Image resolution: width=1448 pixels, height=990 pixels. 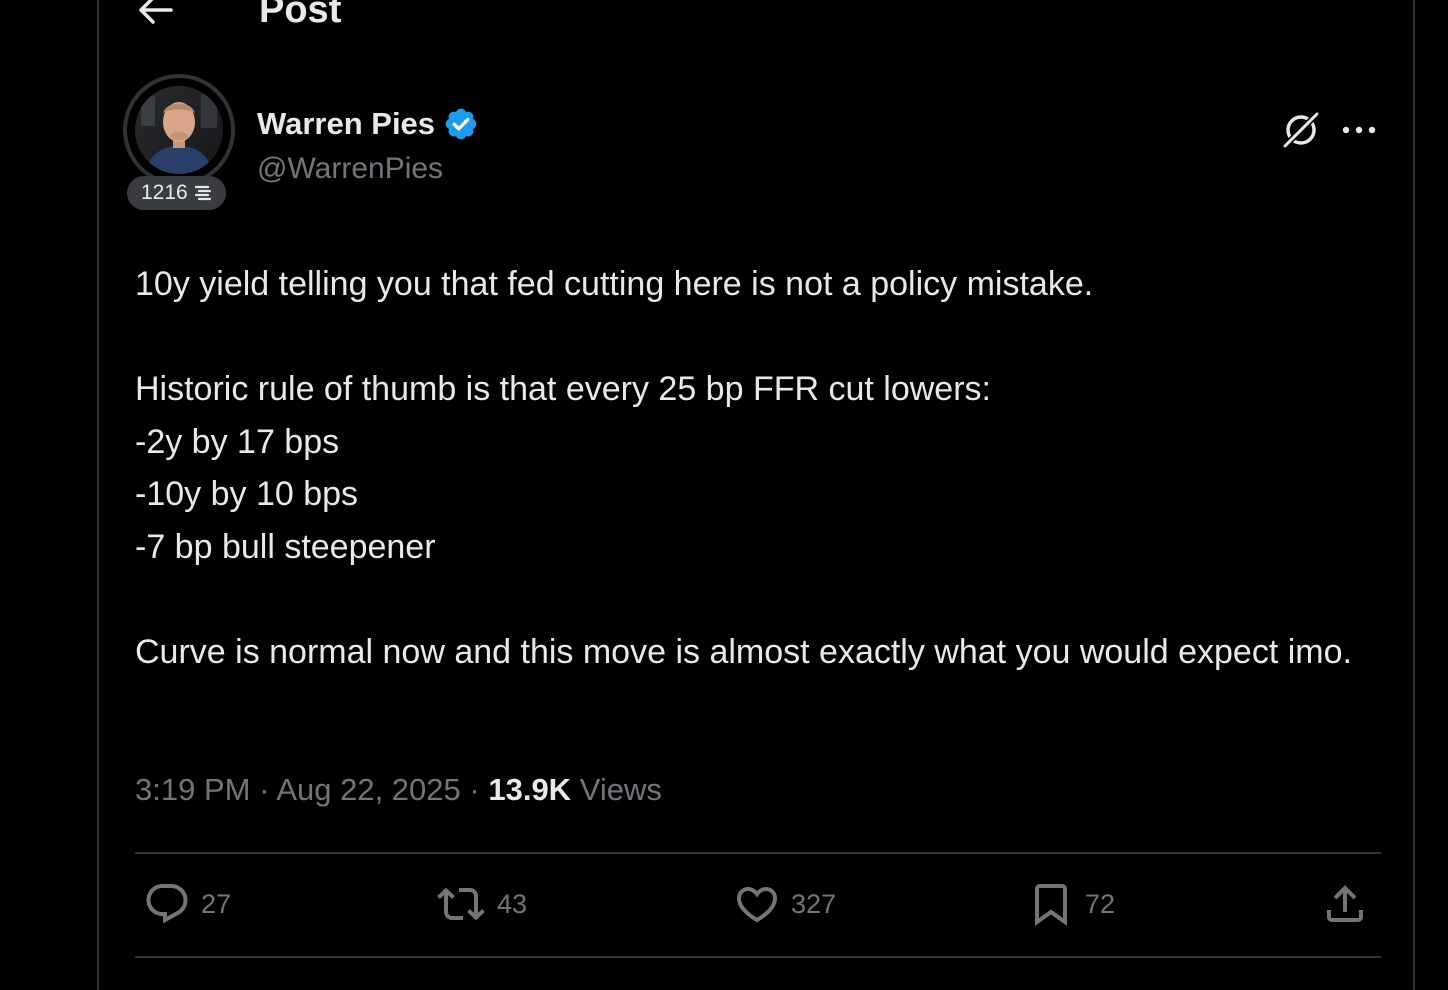 I want to click on repost-icon, so click(x=461, y=904).